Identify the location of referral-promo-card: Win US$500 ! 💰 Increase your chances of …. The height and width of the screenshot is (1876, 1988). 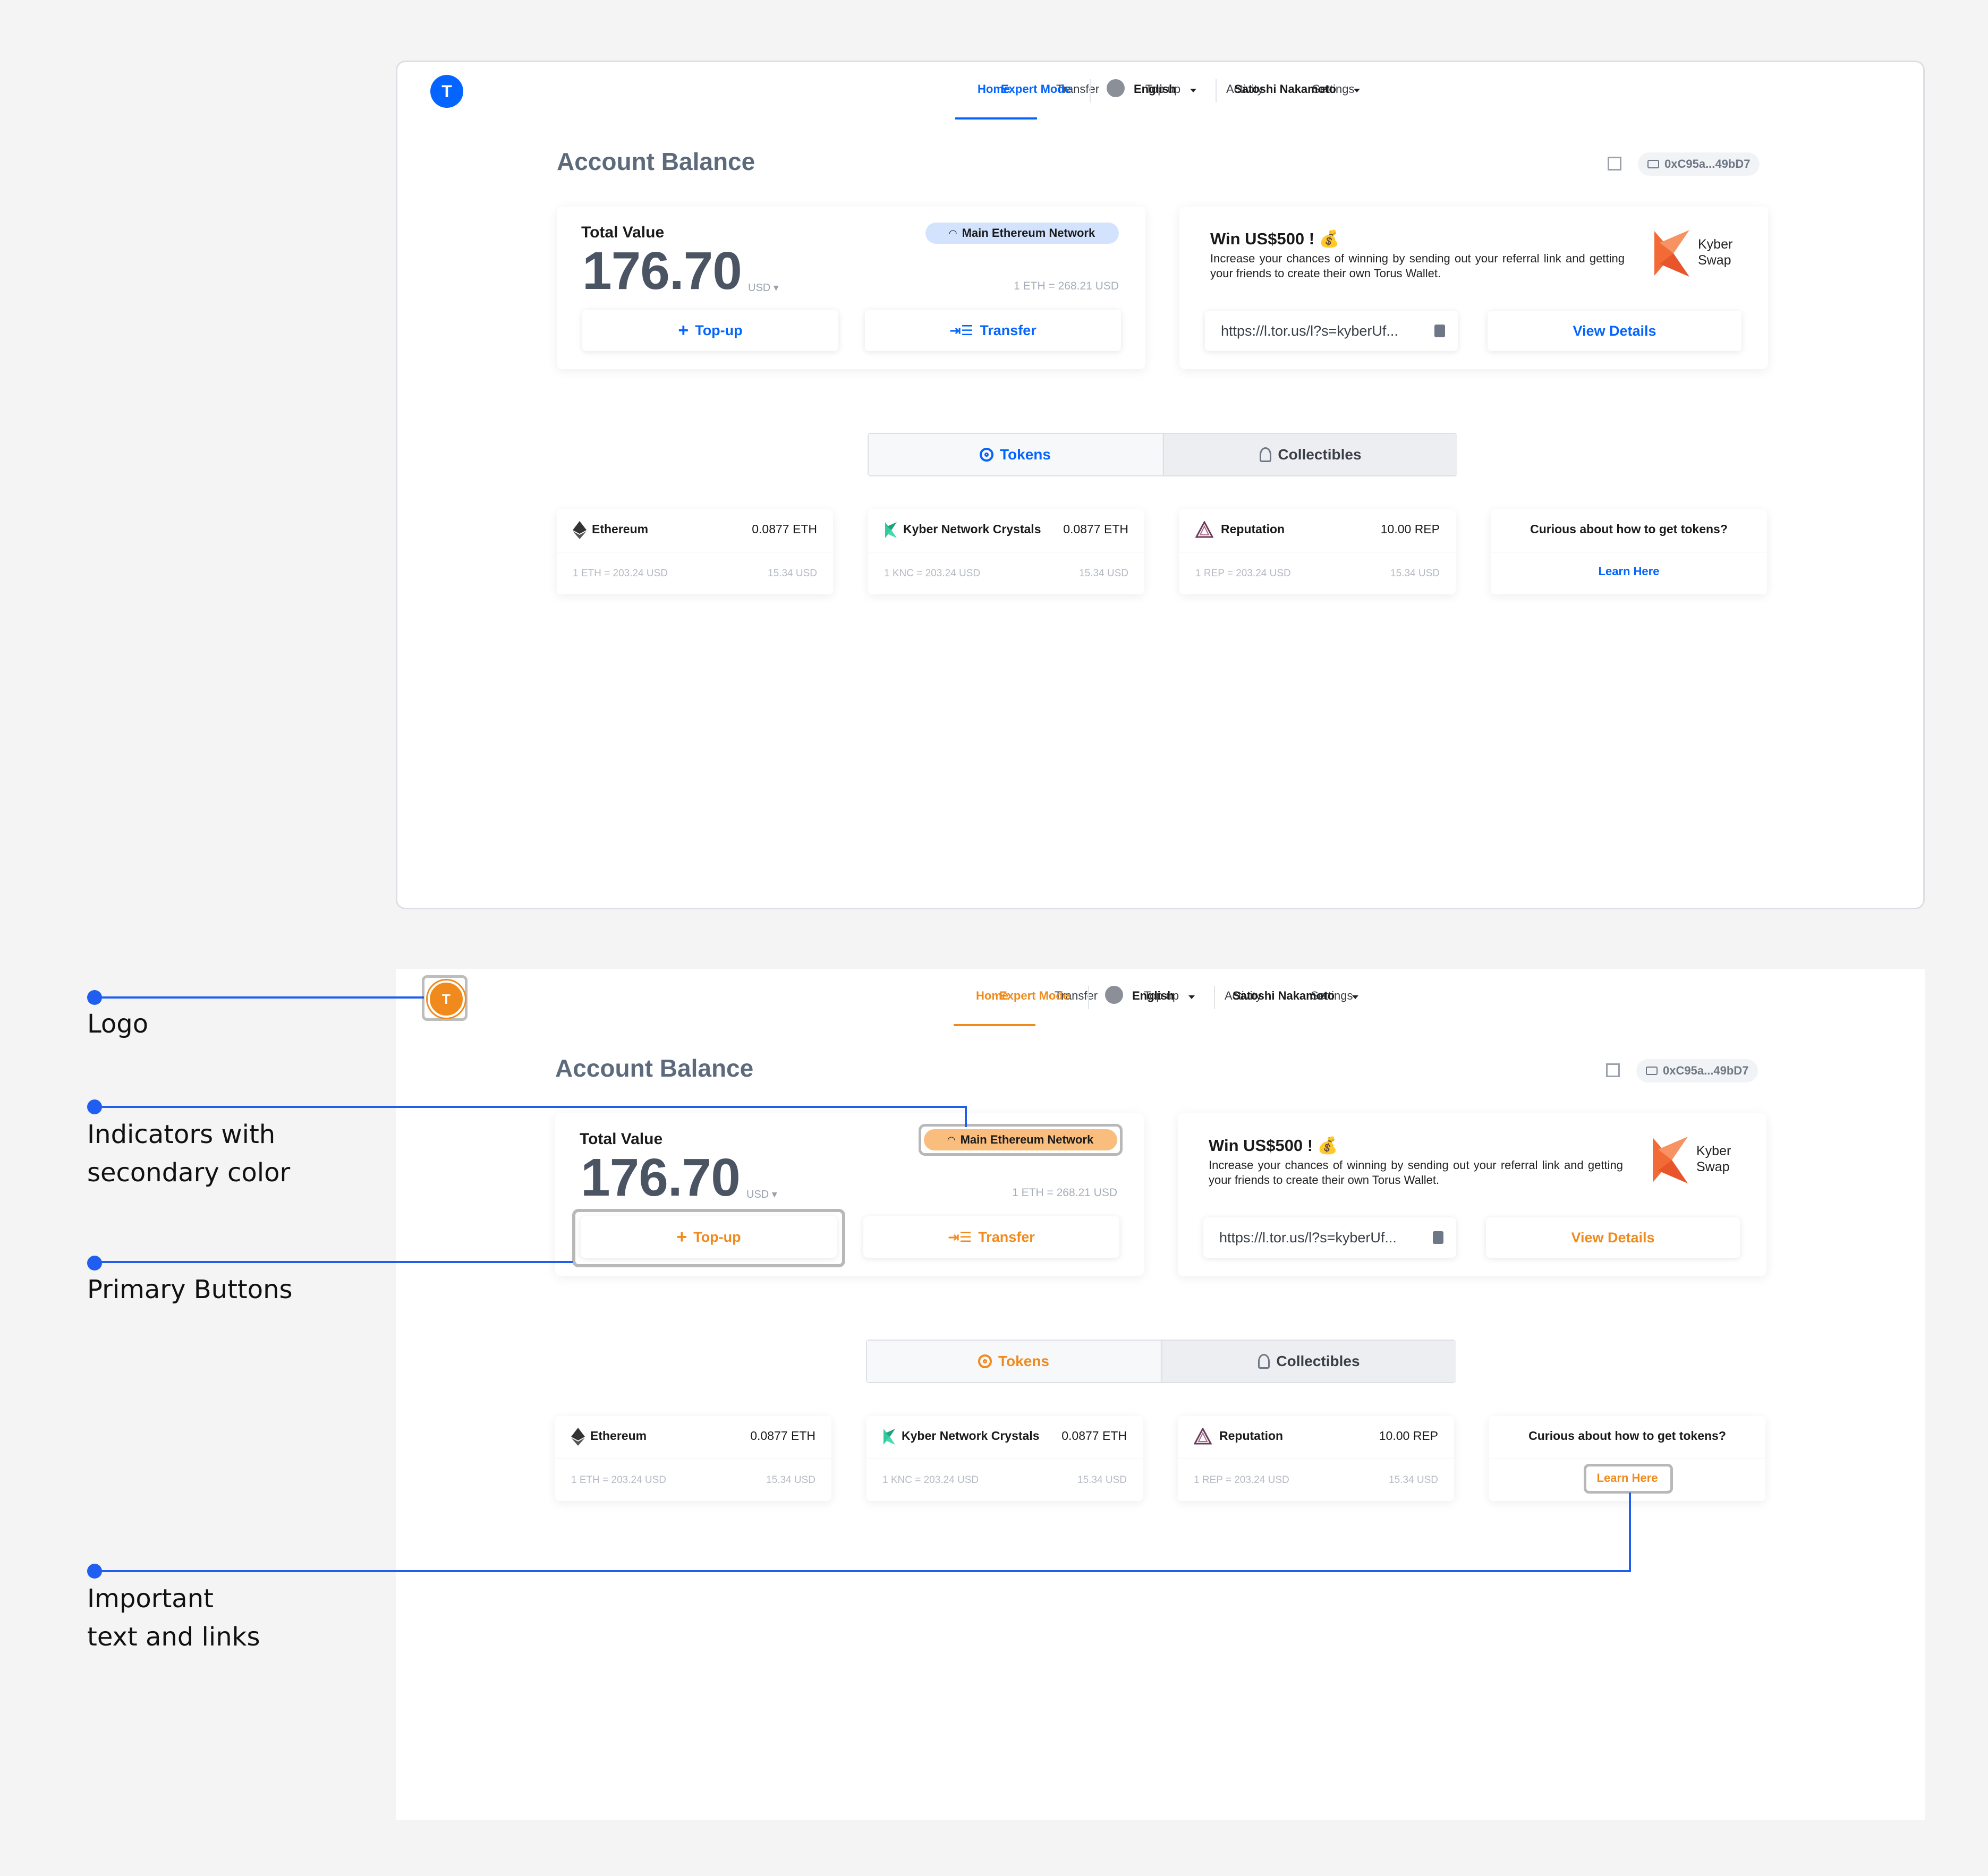
(1472, 1194).